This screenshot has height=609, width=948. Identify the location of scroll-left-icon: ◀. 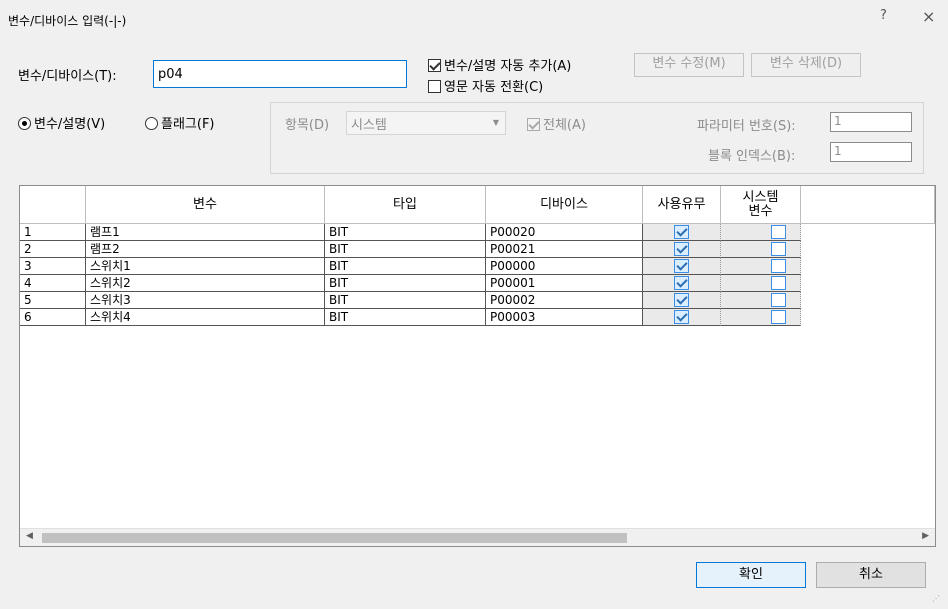
(29, 536).